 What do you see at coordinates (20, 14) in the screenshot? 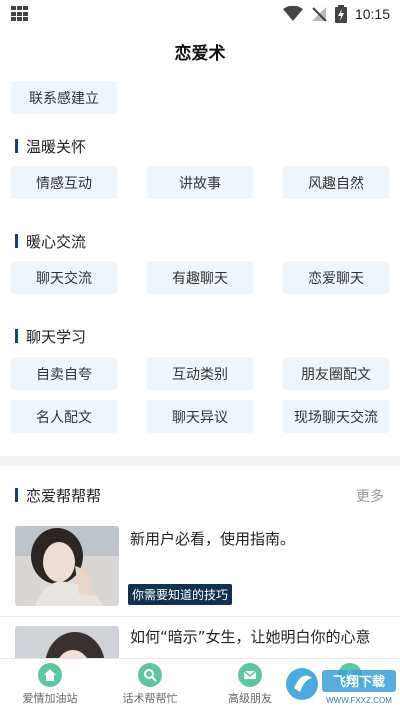
I see `apps-grid-icon` at bounding box center [20, 14].